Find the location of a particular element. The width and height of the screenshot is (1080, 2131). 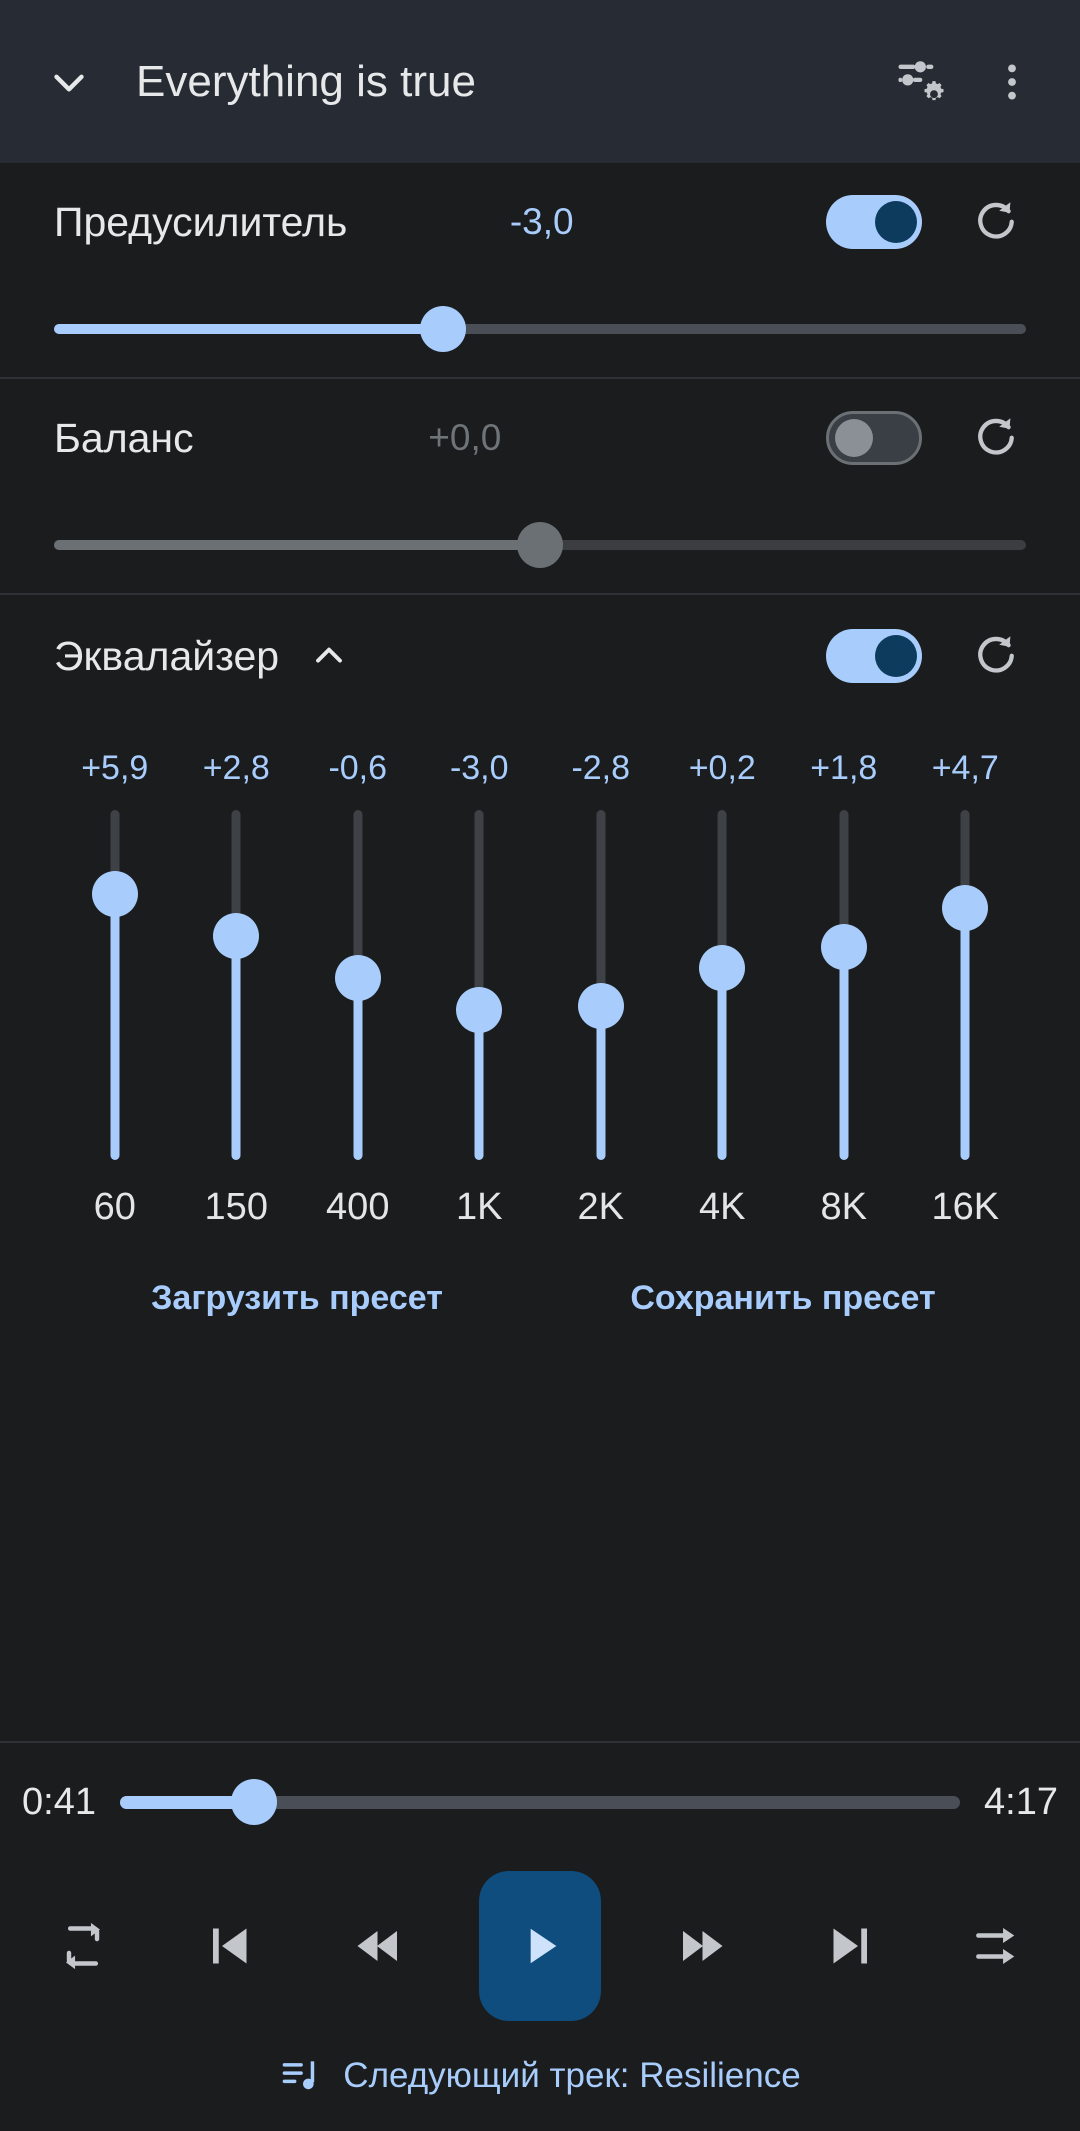

repeat-button is located at coordinates (83, 1946).